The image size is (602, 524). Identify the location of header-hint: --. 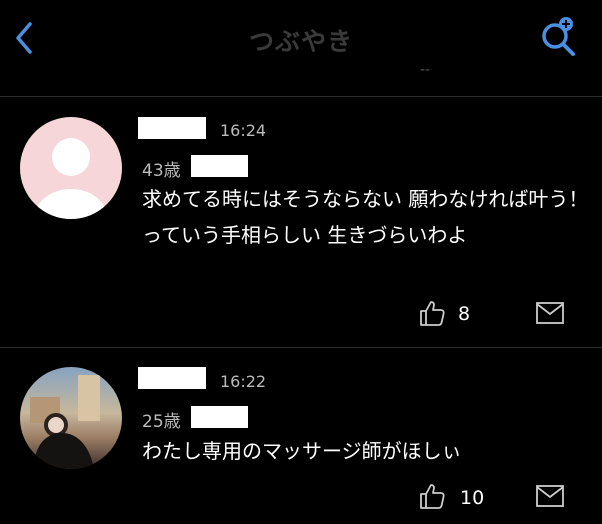
(425, 70).